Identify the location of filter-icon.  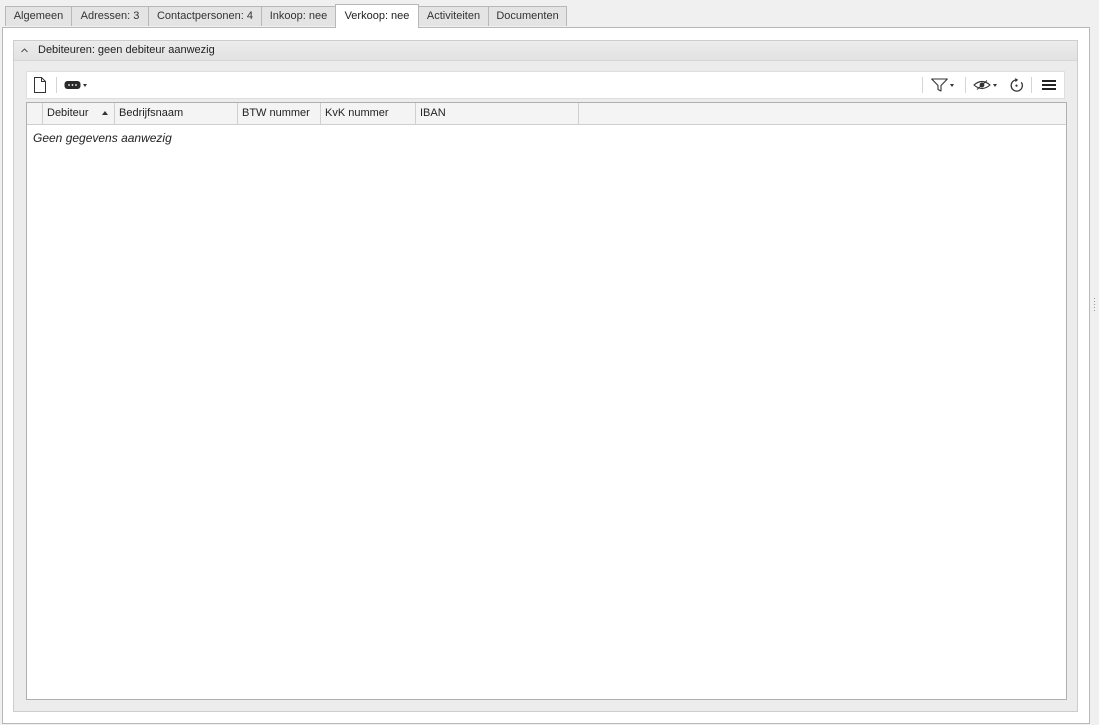
(939, 85).